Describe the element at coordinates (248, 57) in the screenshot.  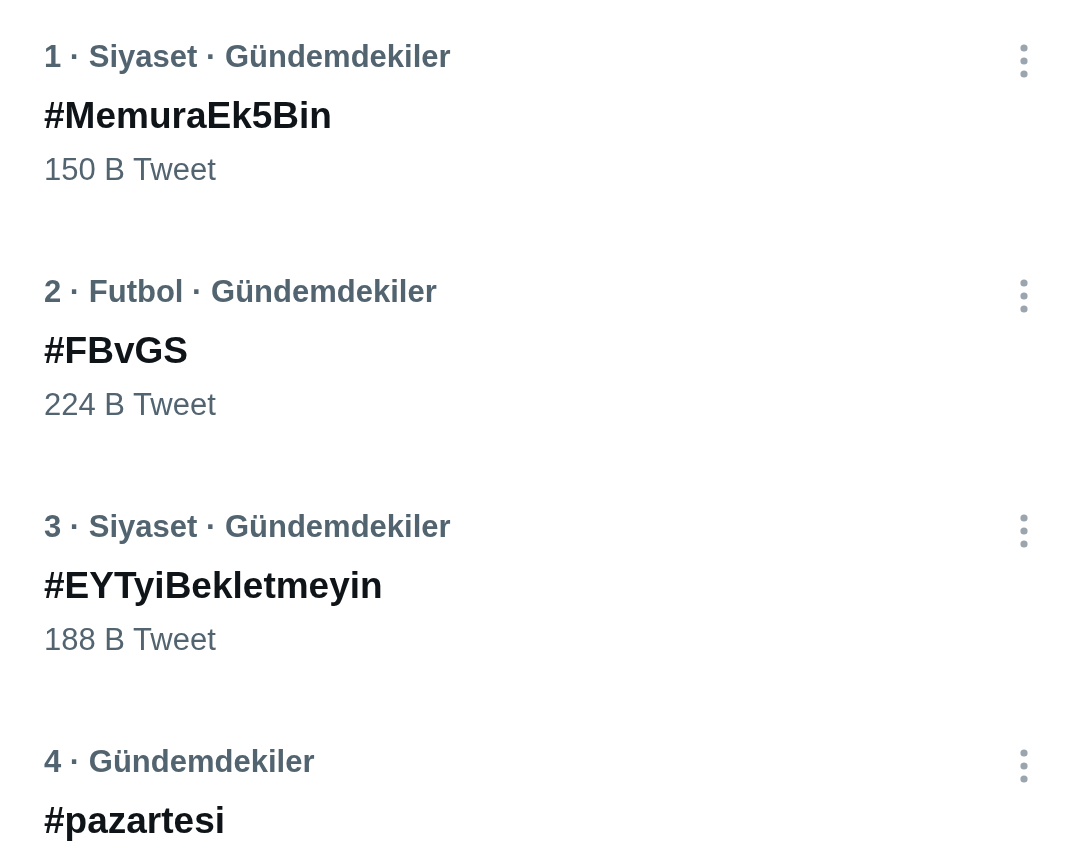
I see `trend-context: 1 · Siyaset · Gündemdekiler` at that location.